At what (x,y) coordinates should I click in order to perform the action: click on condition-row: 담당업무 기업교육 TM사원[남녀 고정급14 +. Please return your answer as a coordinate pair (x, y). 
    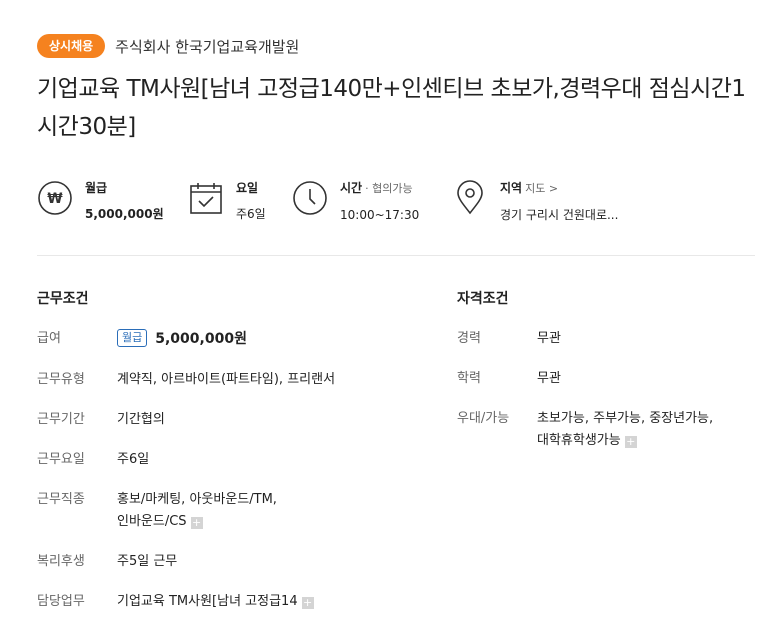
    Looking at the image, I should click on (186, 602).